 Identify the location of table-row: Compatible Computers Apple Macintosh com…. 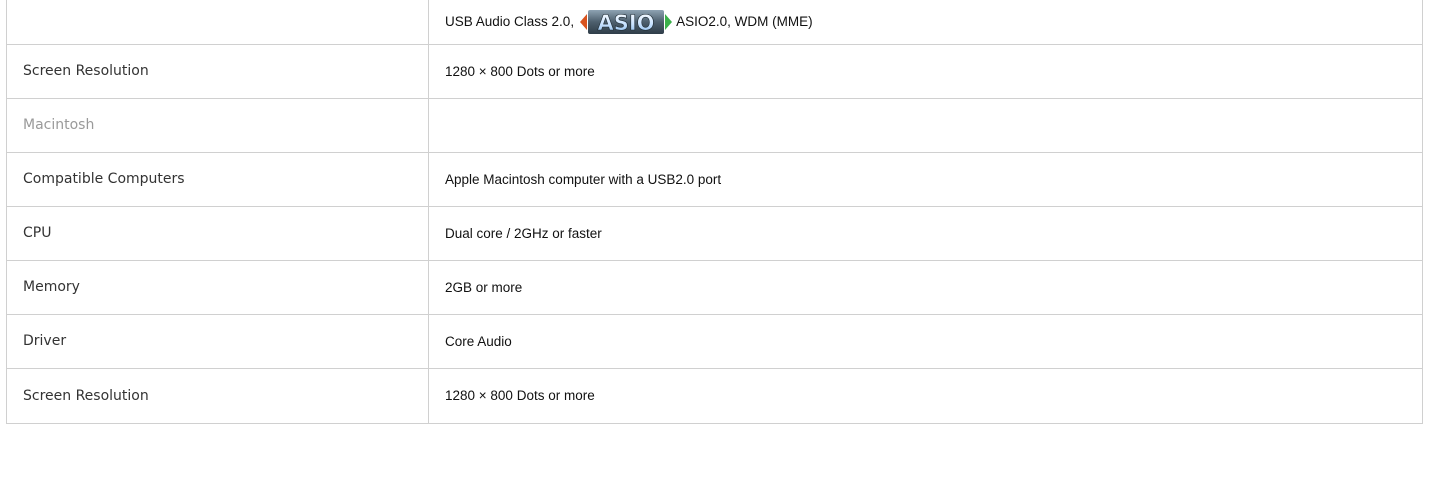
(714, 179).